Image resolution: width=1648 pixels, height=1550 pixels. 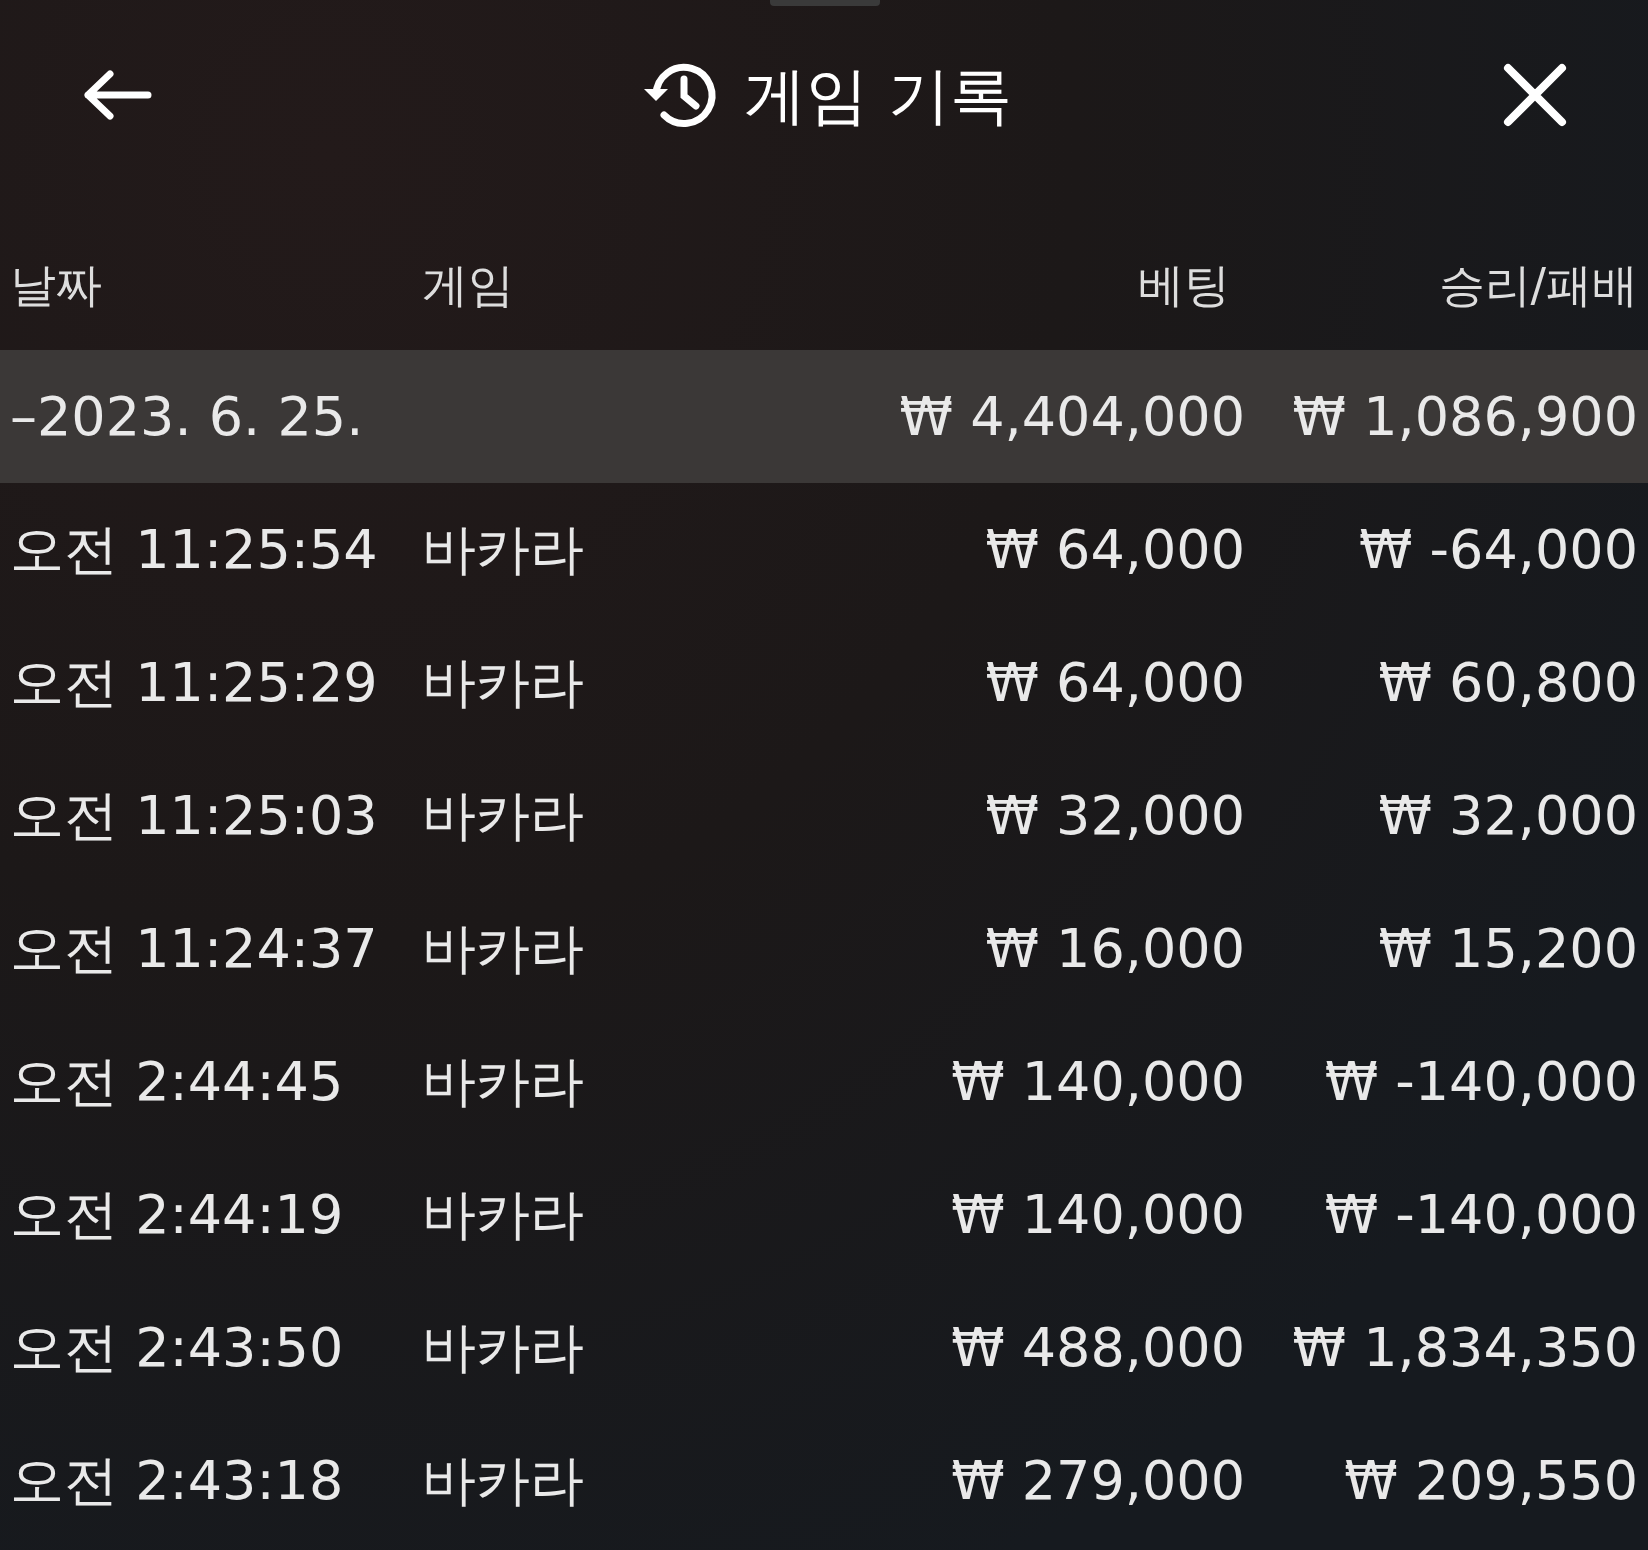 What do you see at coordinates (194, 815) in the screenshot?
I see `time-cell: 오전 11:25:03` at bounding box center [194, 815].